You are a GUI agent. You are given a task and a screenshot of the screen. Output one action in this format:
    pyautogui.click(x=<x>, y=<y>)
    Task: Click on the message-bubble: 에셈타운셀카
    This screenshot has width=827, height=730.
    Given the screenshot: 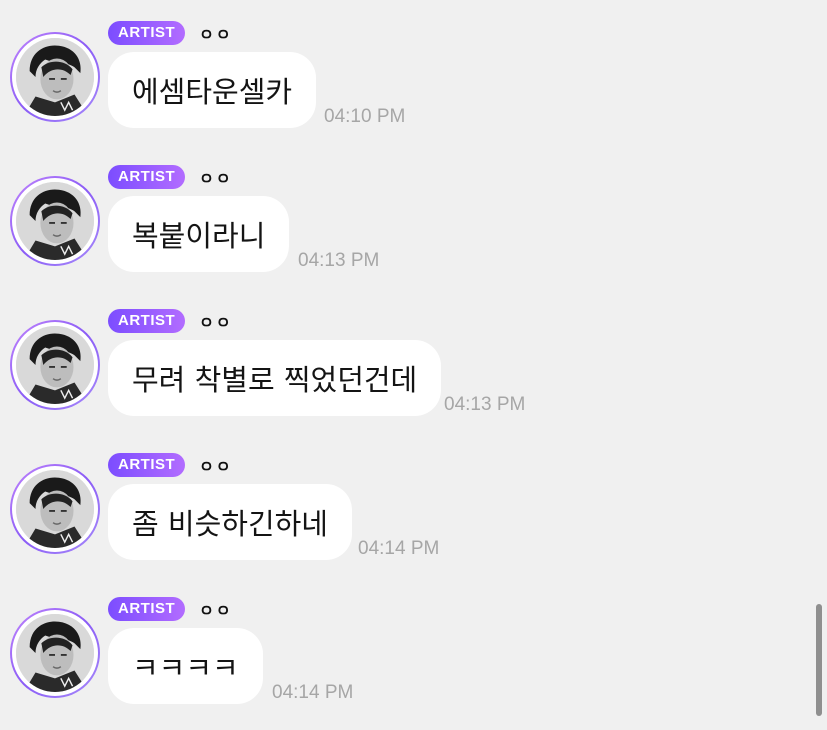 What is the action you would take?
    pyautogui.click(x=212, y=90)
    